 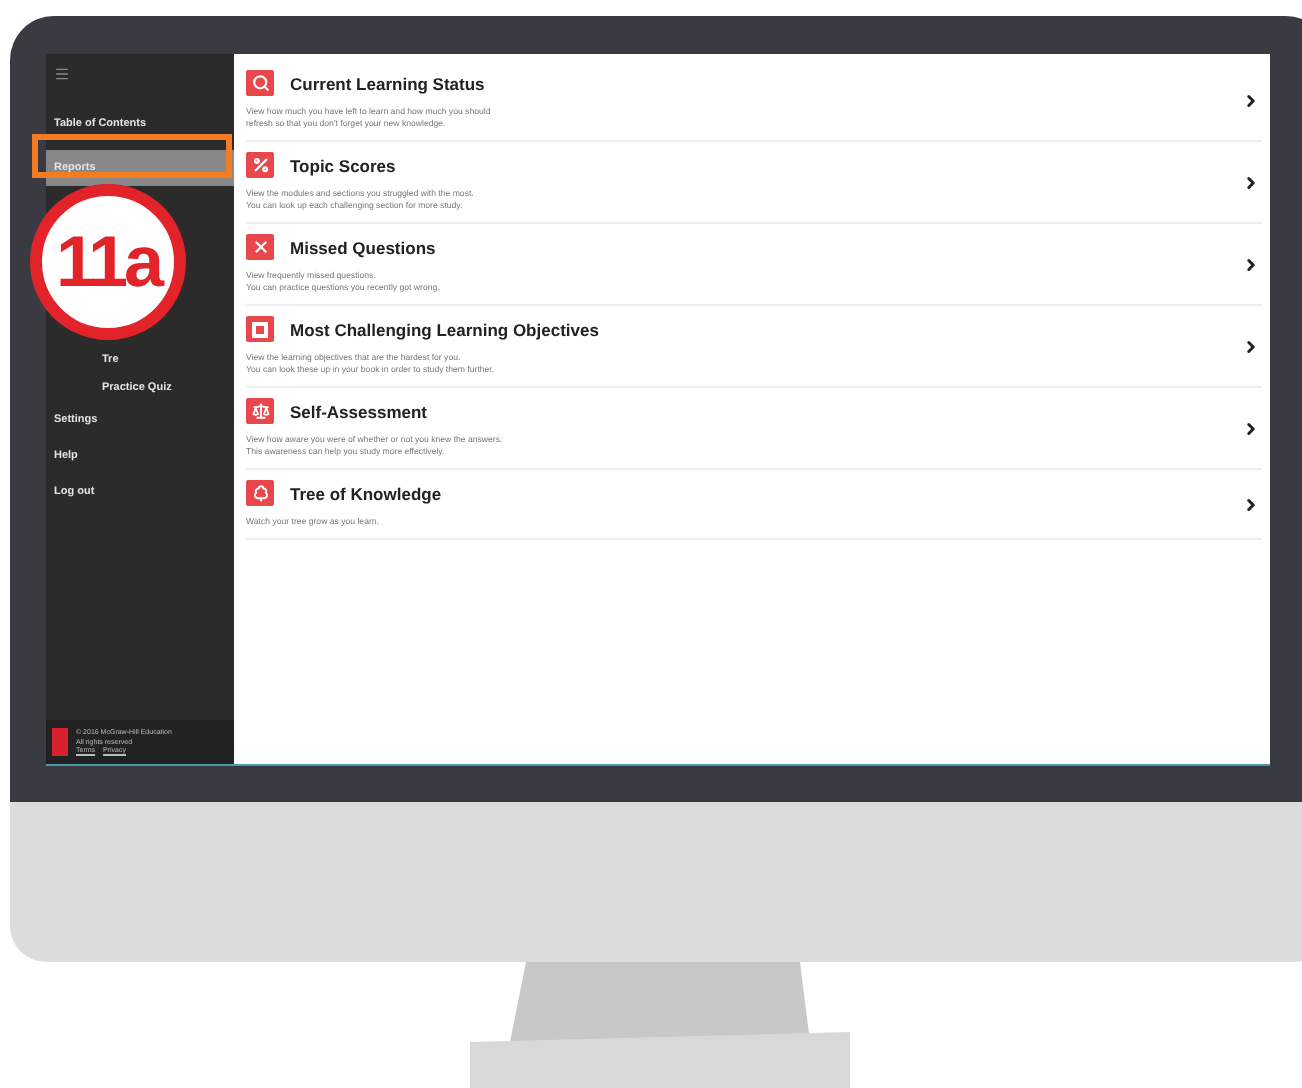 What do you see at coordinates (60, 742) in the screenshot?
I see `logo-icon` at bounding box center [60, 742].